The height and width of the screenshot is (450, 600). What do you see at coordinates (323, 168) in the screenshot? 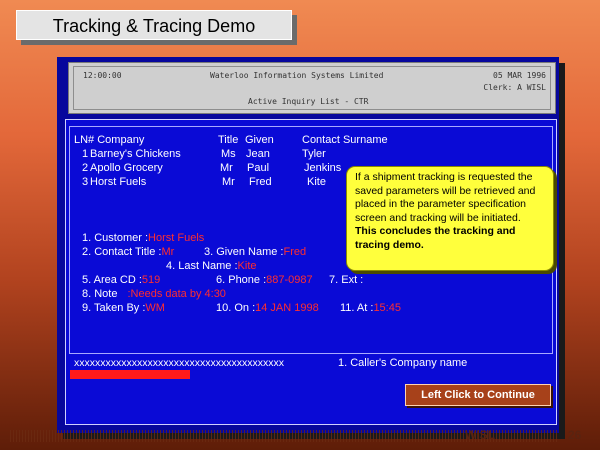
I see `row-surname: Jenkins` at bounding box center [323, 168].